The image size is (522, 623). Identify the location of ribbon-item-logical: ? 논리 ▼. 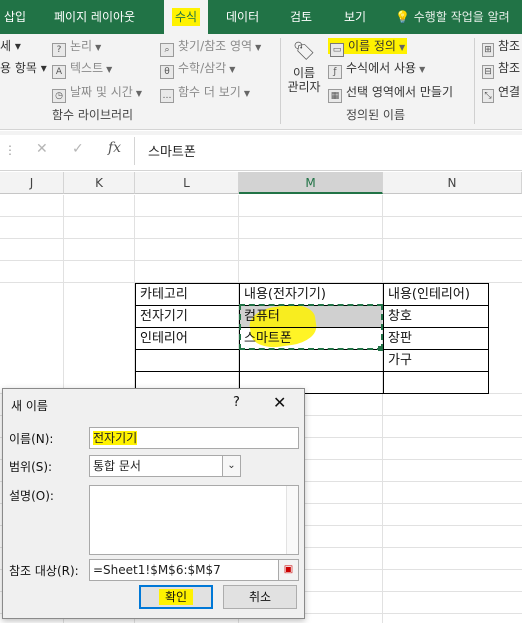
(77, 46).